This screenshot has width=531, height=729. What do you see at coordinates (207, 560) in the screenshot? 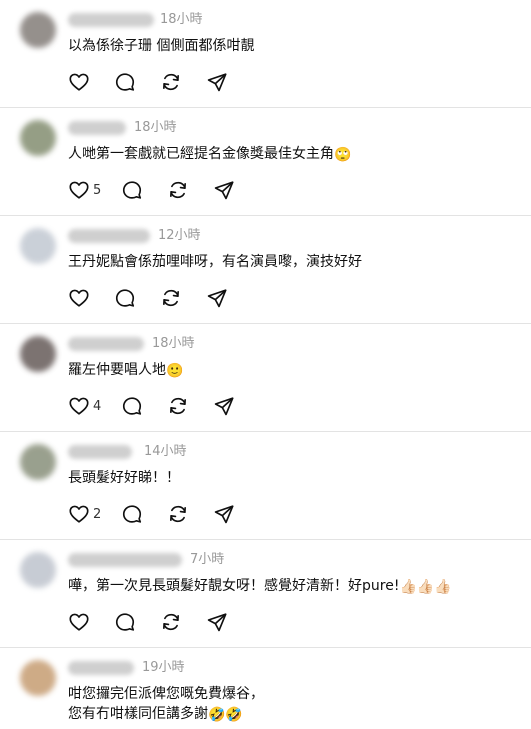
I see `timestamp: 7小時` at bounding box center [207, 560].